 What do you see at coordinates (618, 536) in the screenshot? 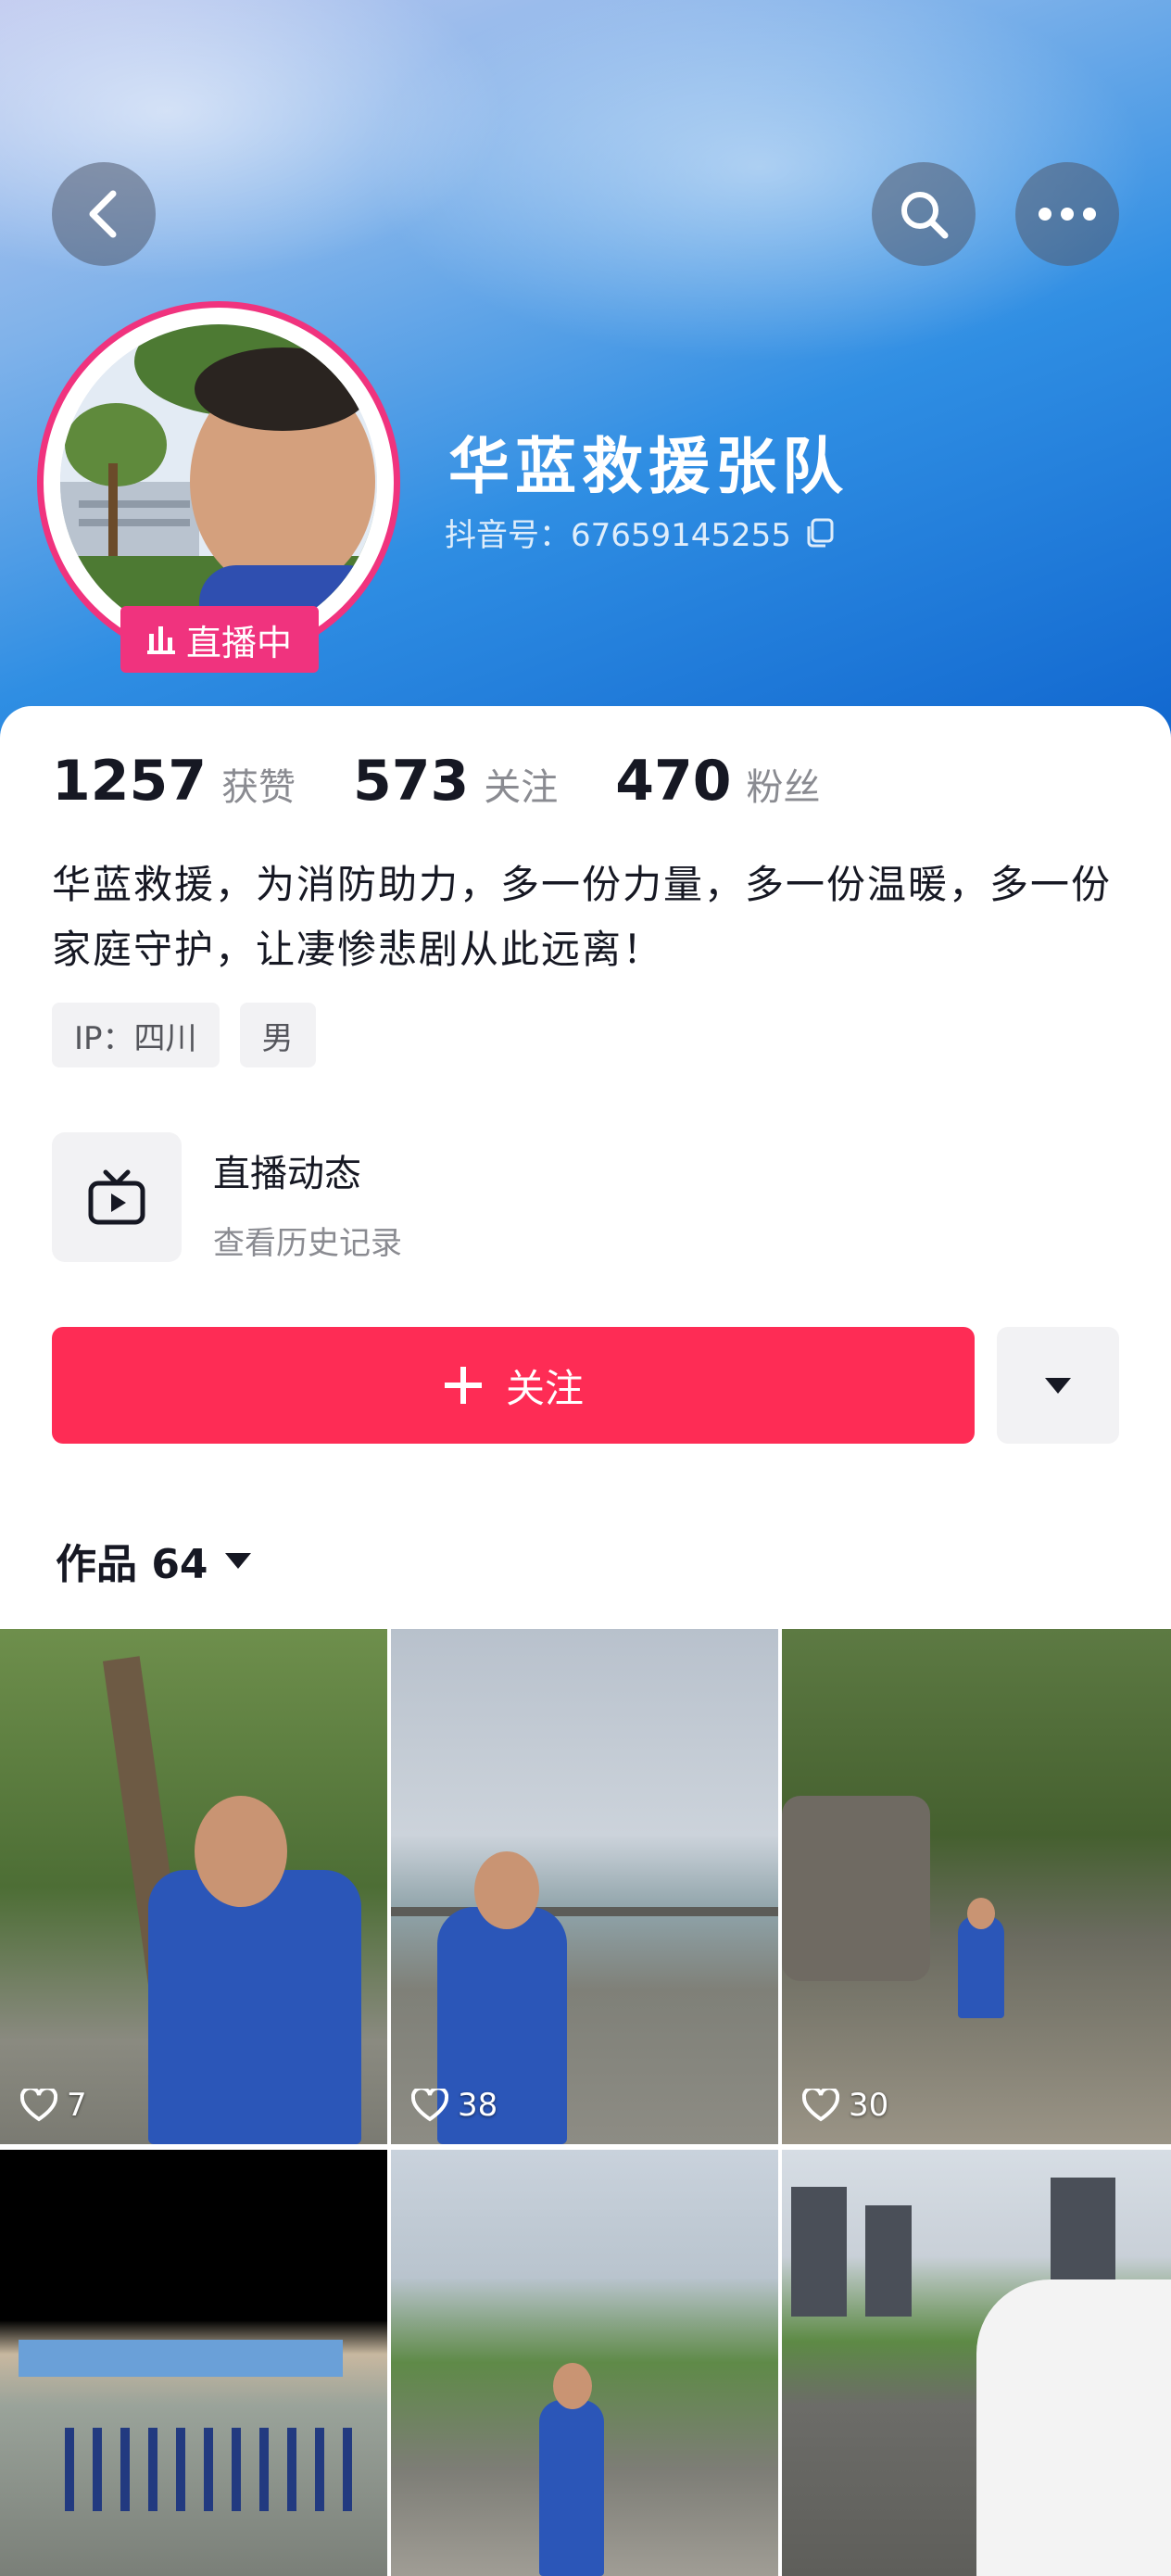
I see `douyin-id-text: 抖音号：67659145255` at bounding box center [618, 536].